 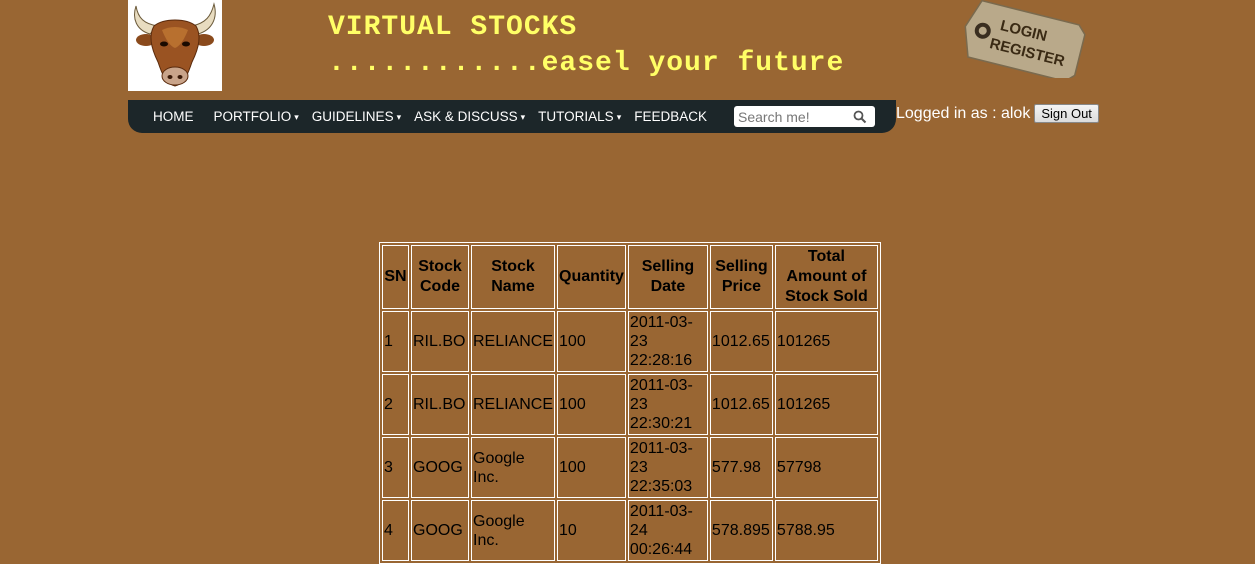 What do you see at coordinates (576, 116) in the screenshot?
I see `nav-item-label: TUTORIALS` at bounding box center [576, 116].